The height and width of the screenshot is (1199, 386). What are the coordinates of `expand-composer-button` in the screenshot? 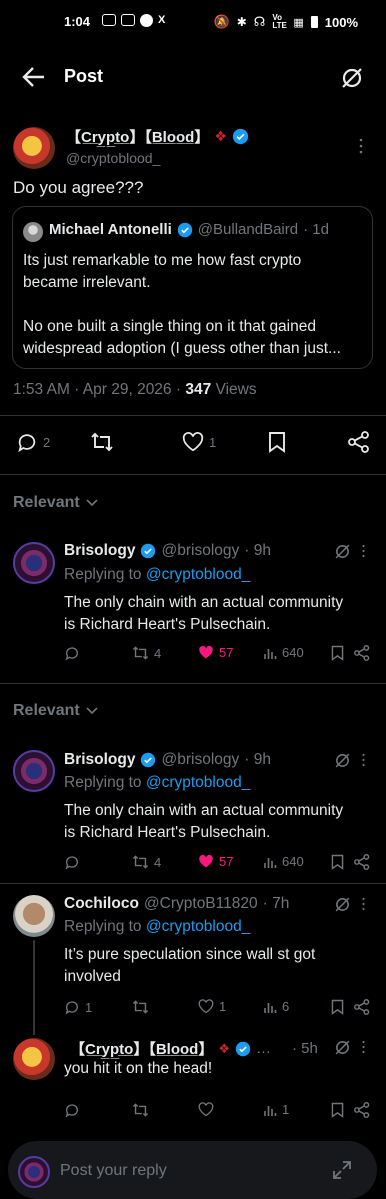 It's located at (342, 1170).